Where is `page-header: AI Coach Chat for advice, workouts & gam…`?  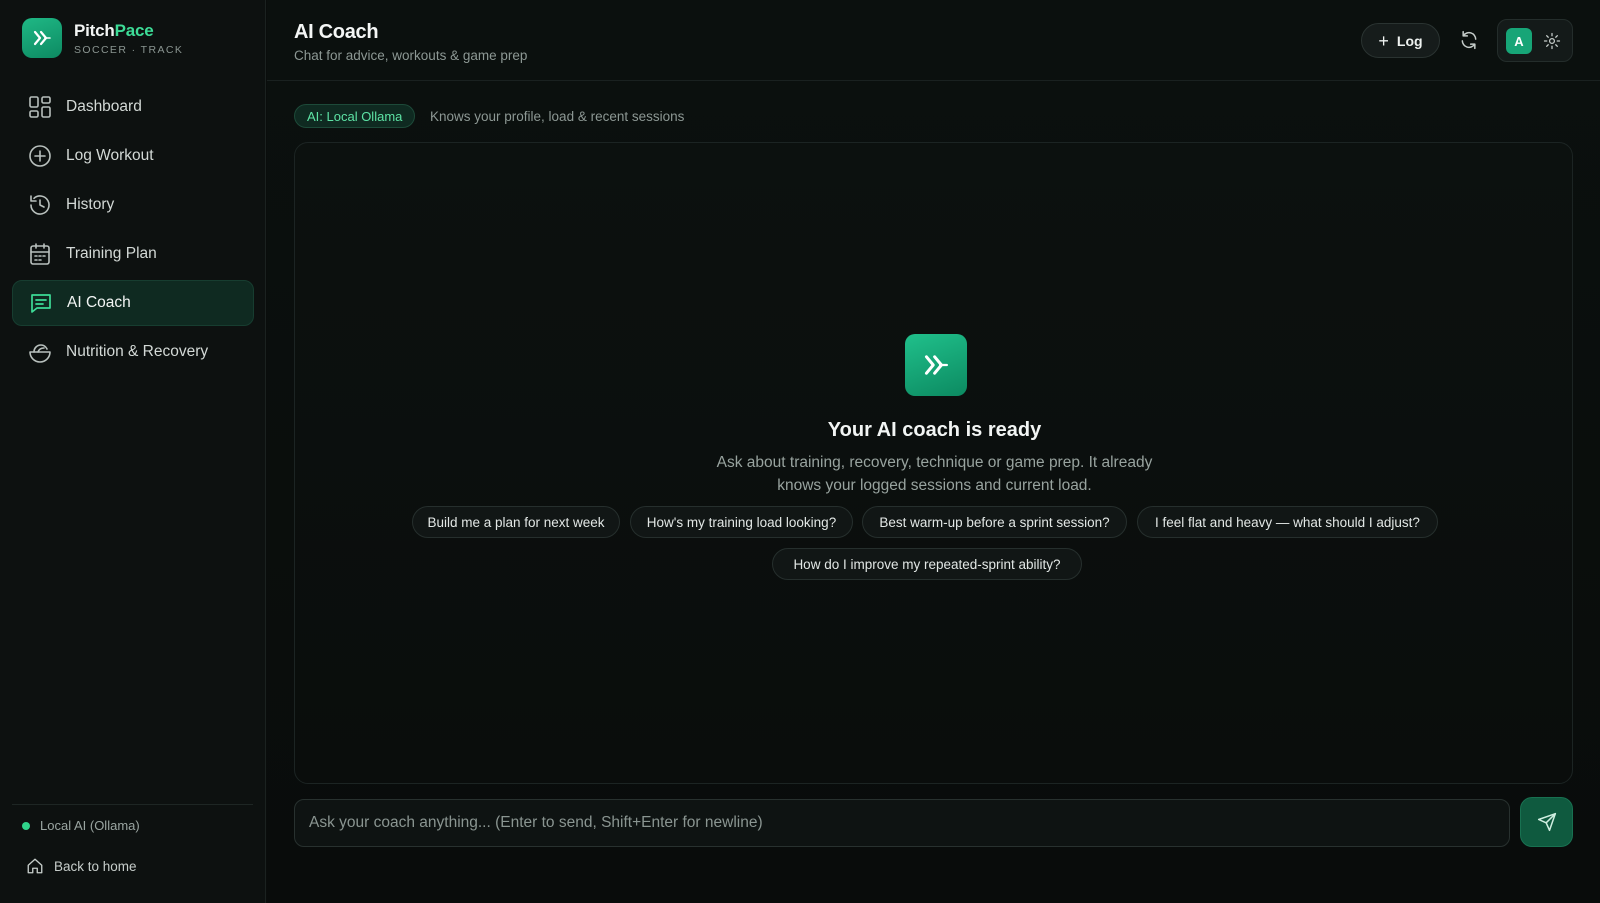
page-header: AI Coach Chat for advice, workouts & gam… is located at coordinates (933, 40).